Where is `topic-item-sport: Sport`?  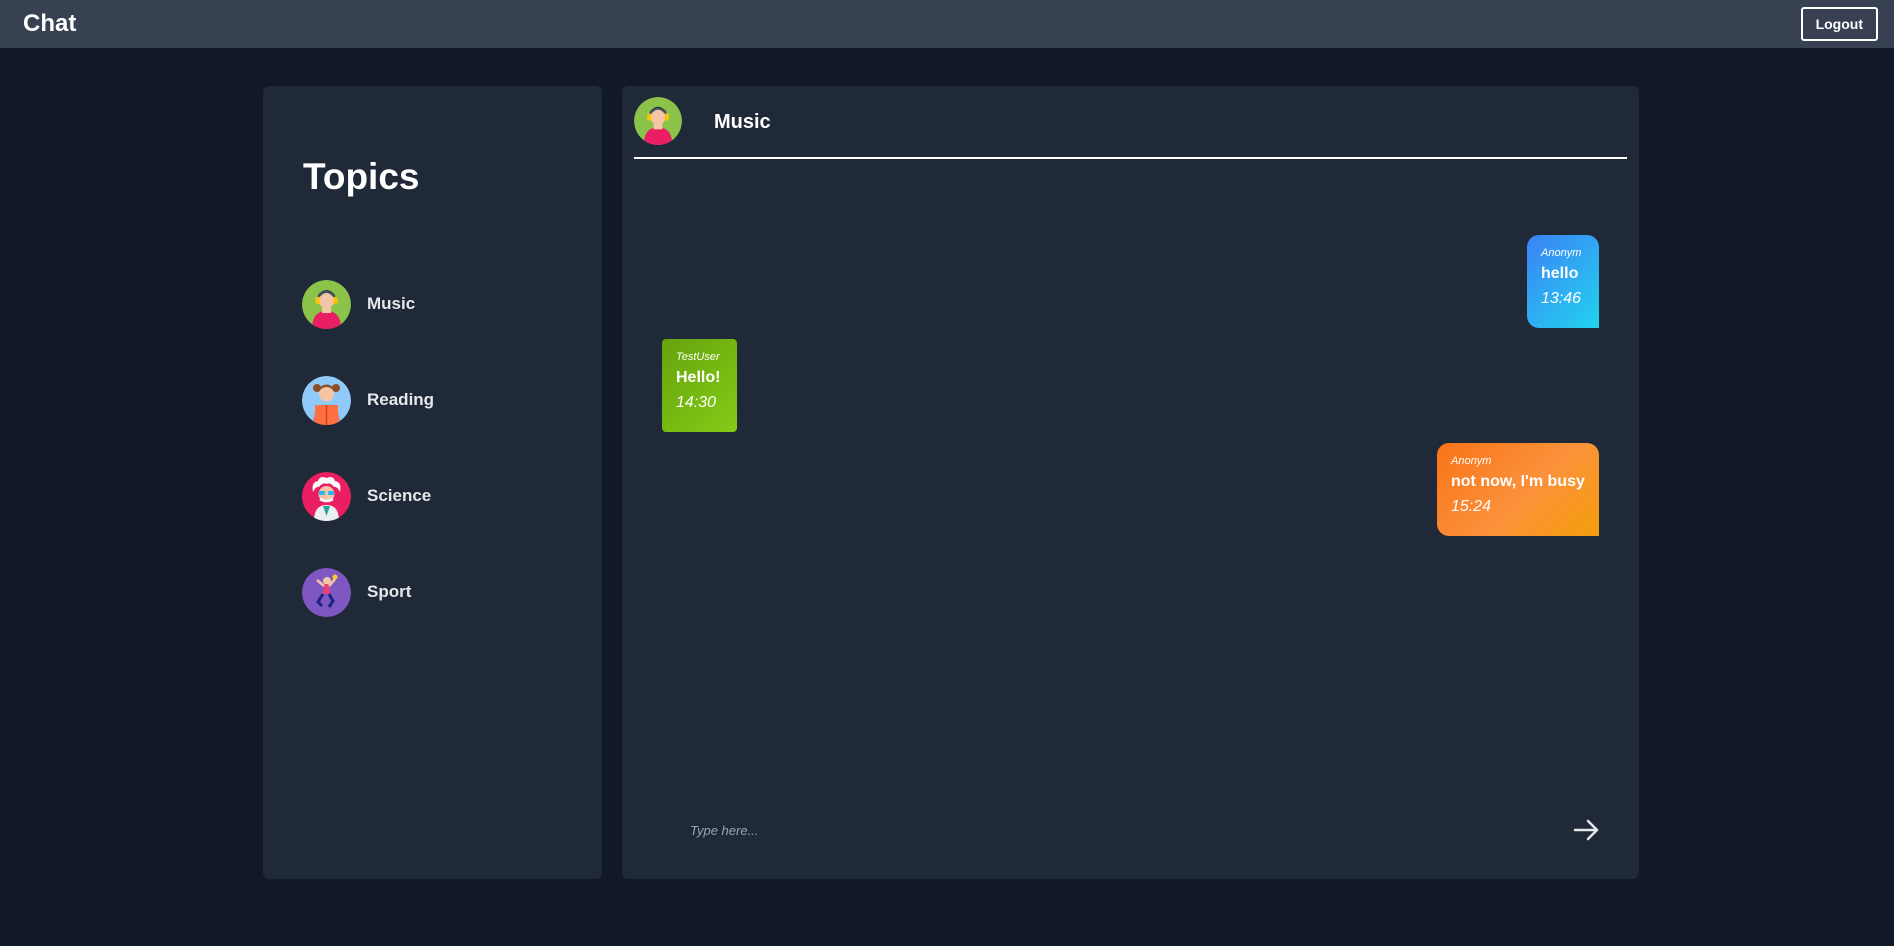 topic-item-sport: Sport is located at coordinates (356, 592).